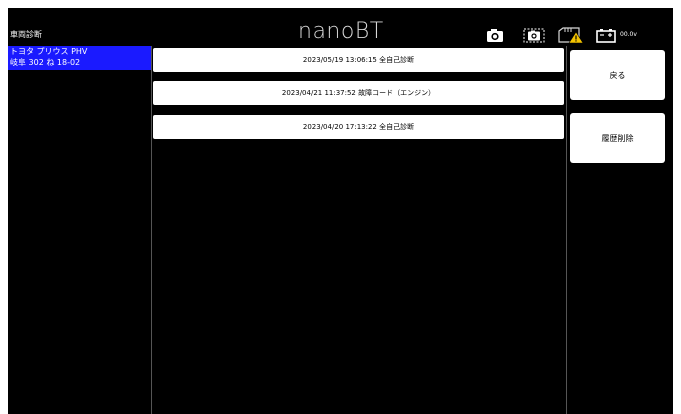 This screenshot has width=681, height=414. I want to click on delete-history-button: 履歴削除, so click(617, 138).